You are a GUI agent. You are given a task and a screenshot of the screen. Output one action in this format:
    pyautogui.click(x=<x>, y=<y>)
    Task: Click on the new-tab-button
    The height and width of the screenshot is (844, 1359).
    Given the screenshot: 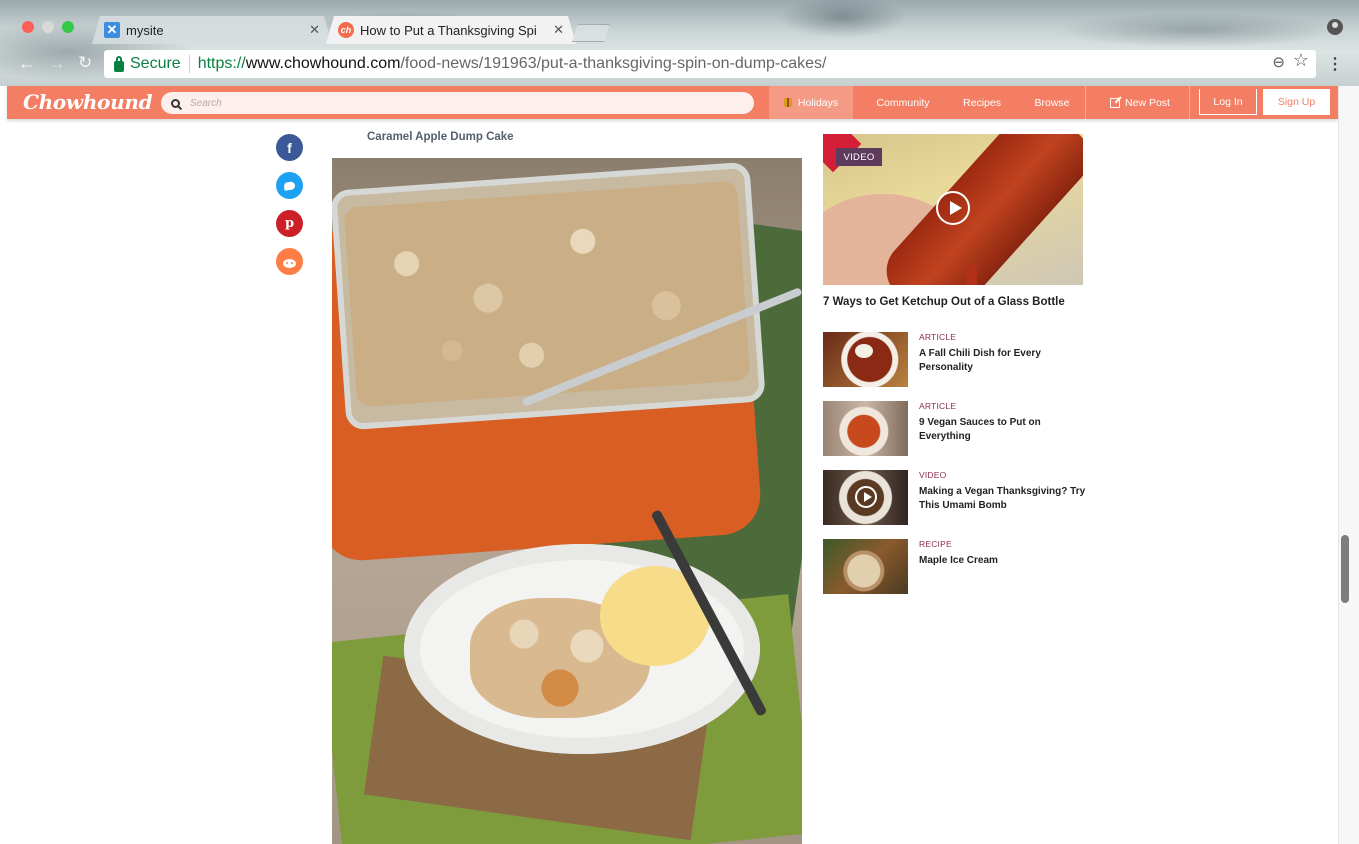 What is the action you would take?
    pyautogui.click(x=591, y=33)
    